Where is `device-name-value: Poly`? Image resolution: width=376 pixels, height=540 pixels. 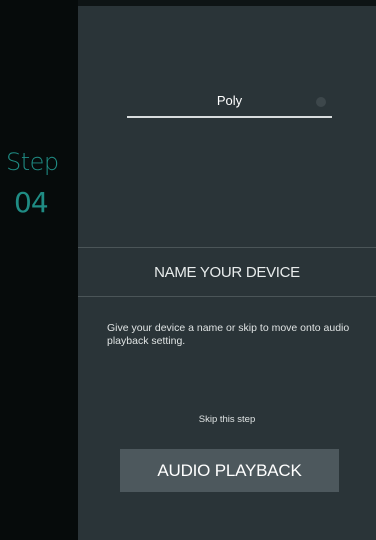 device-name-value: Poly is located at coordinates (229, 100).